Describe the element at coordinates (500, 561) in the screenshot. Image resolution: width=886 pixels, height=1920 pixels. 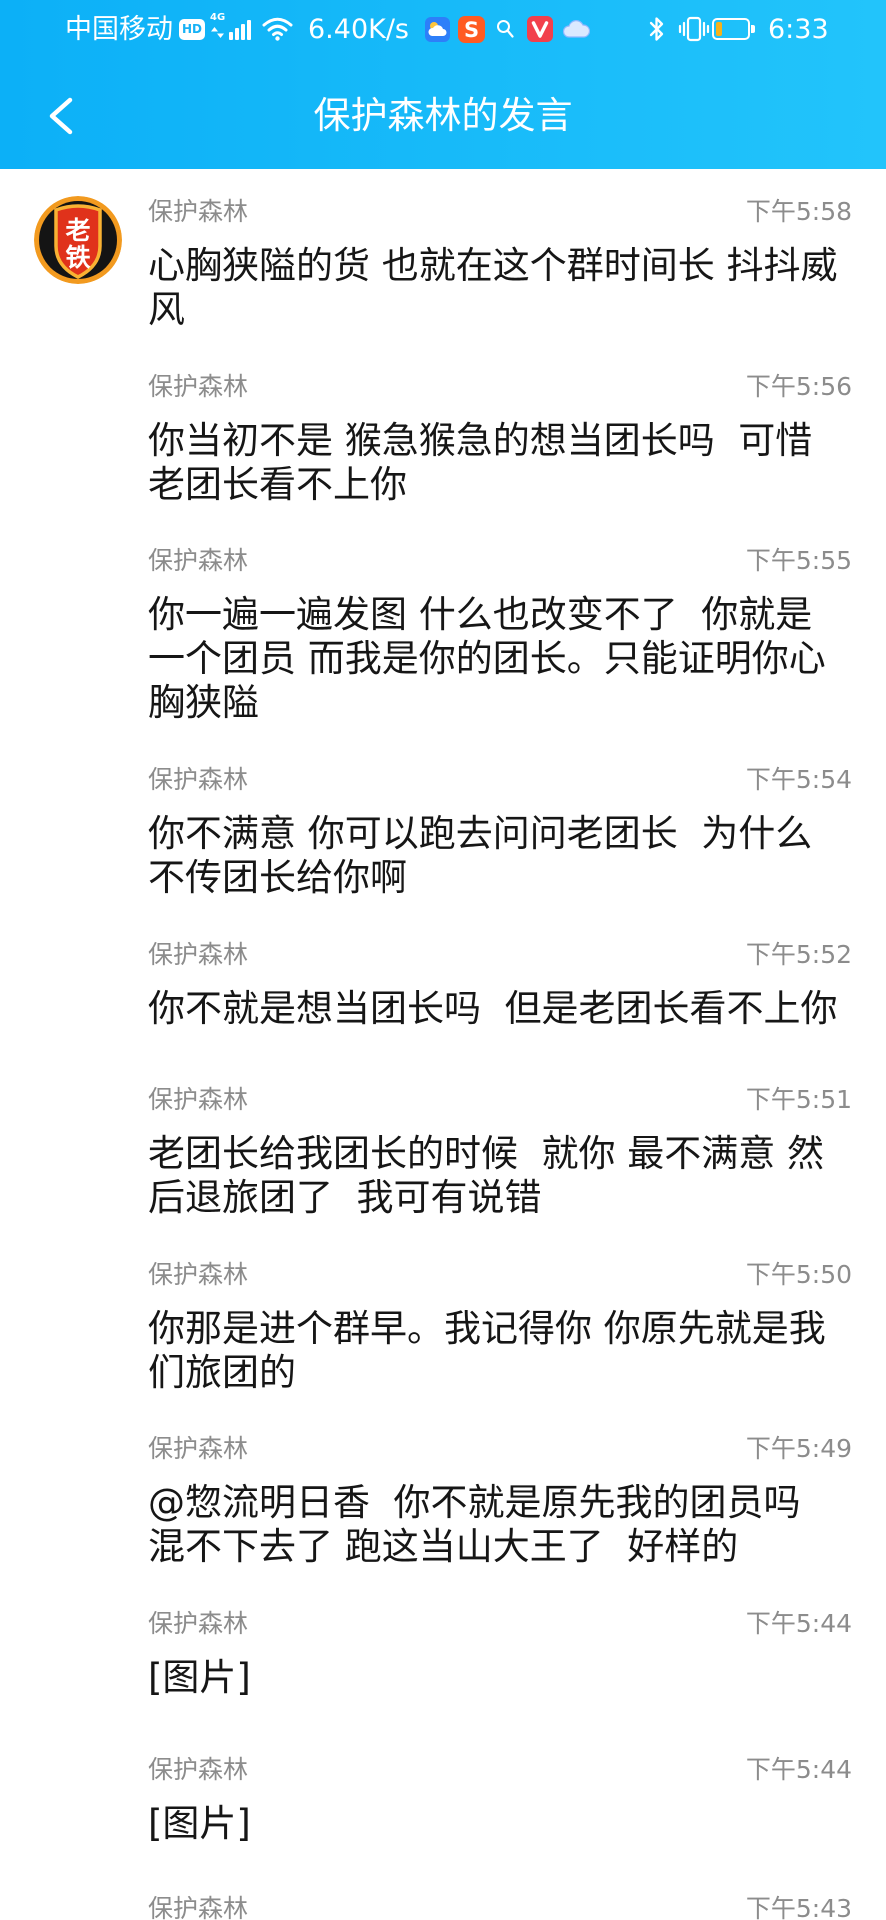
I see `message-header: 保护森林 下午5:55` at that location.